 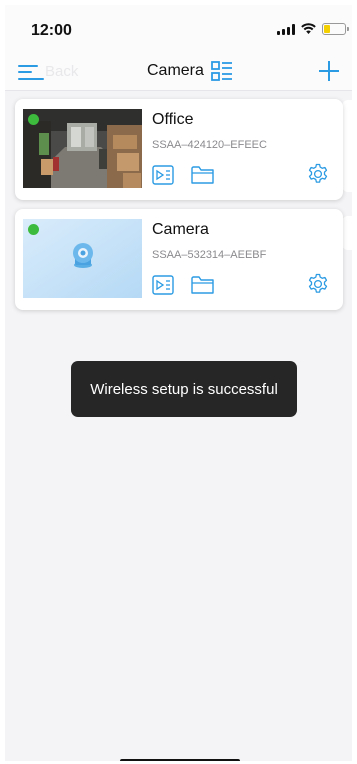 I want to click on device-uid: SSAA–424120–EFEEC, so click(x=209, y=145).